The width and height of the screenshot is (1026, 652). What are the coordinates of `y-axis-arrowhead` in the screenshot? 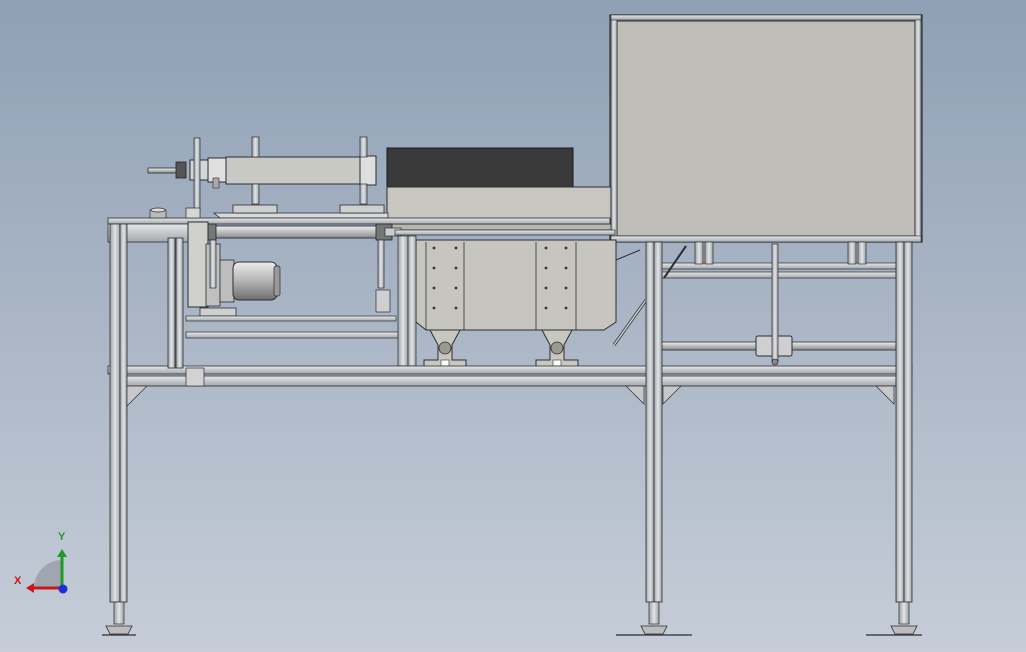 It's located at (62, 553).